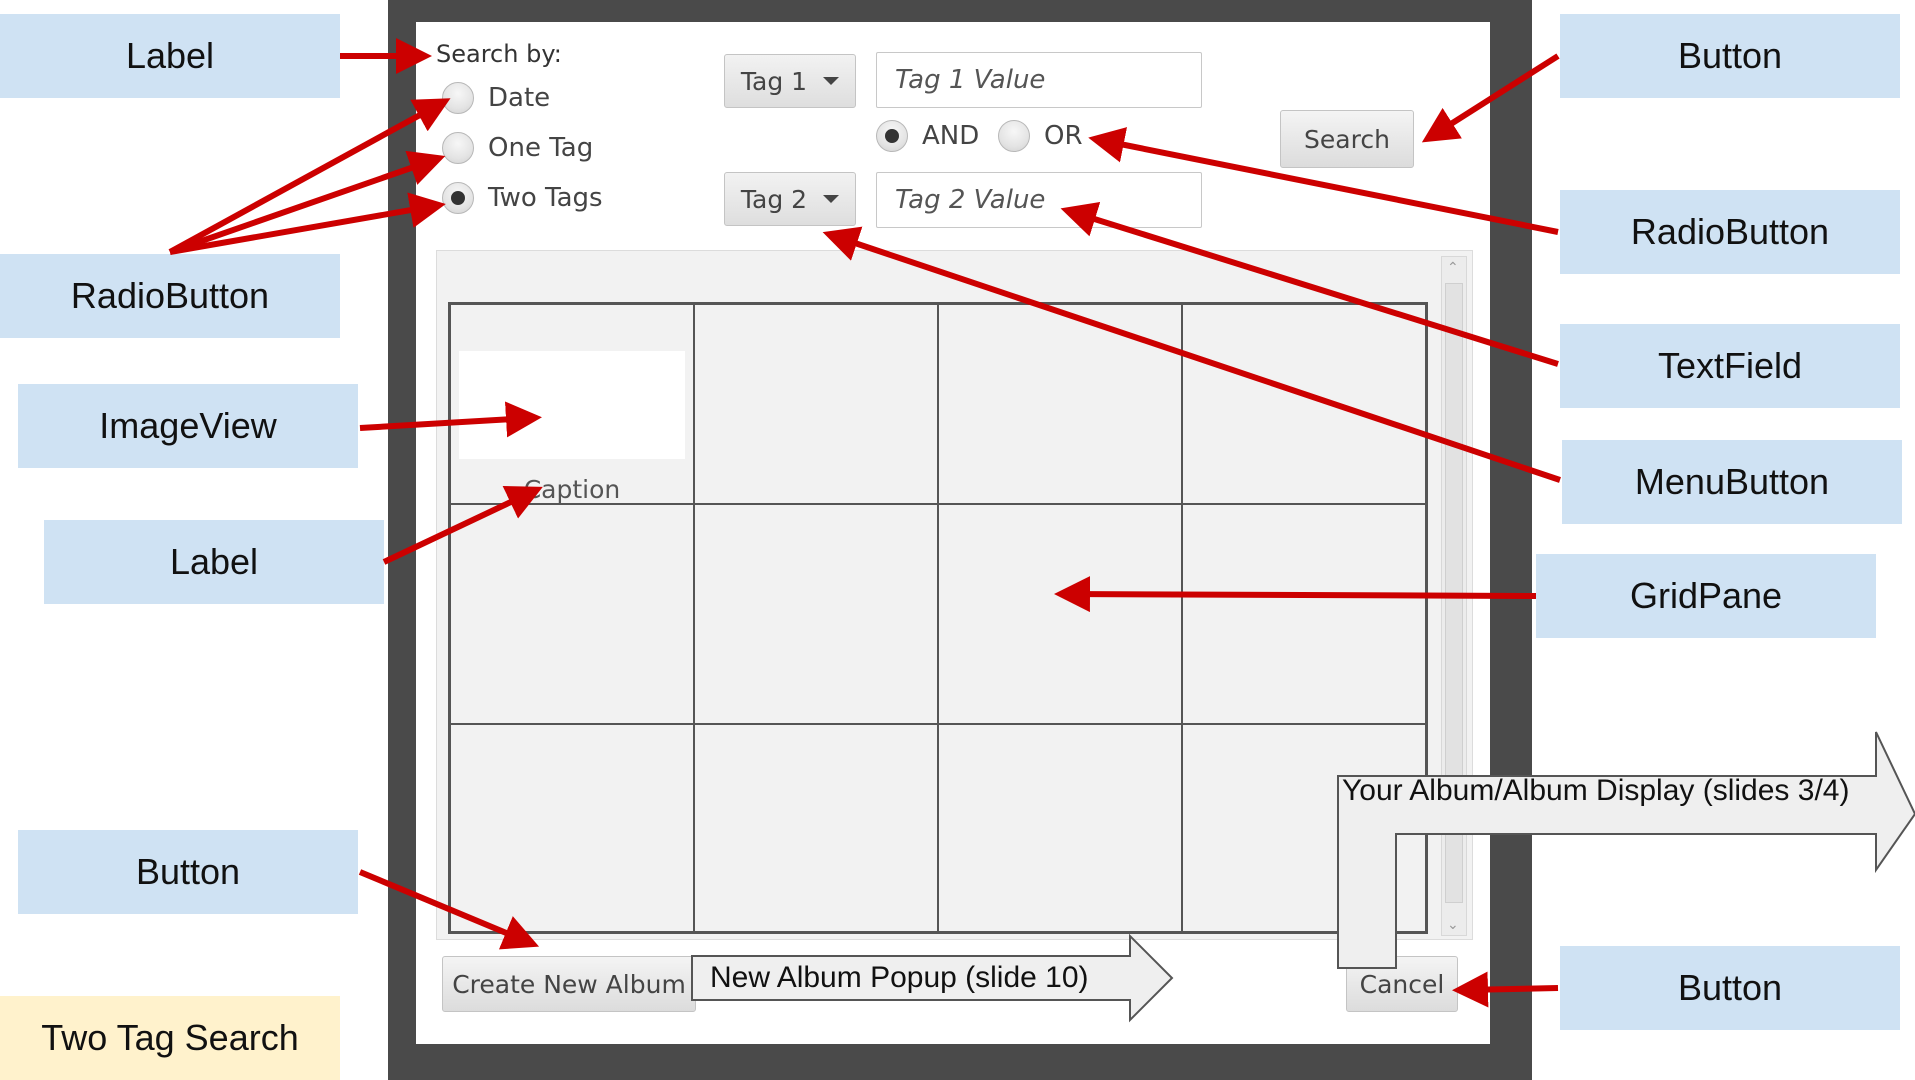 This screenshot has height=1080, width=1915. I want to click on arrow-search, so click(1490, 98).